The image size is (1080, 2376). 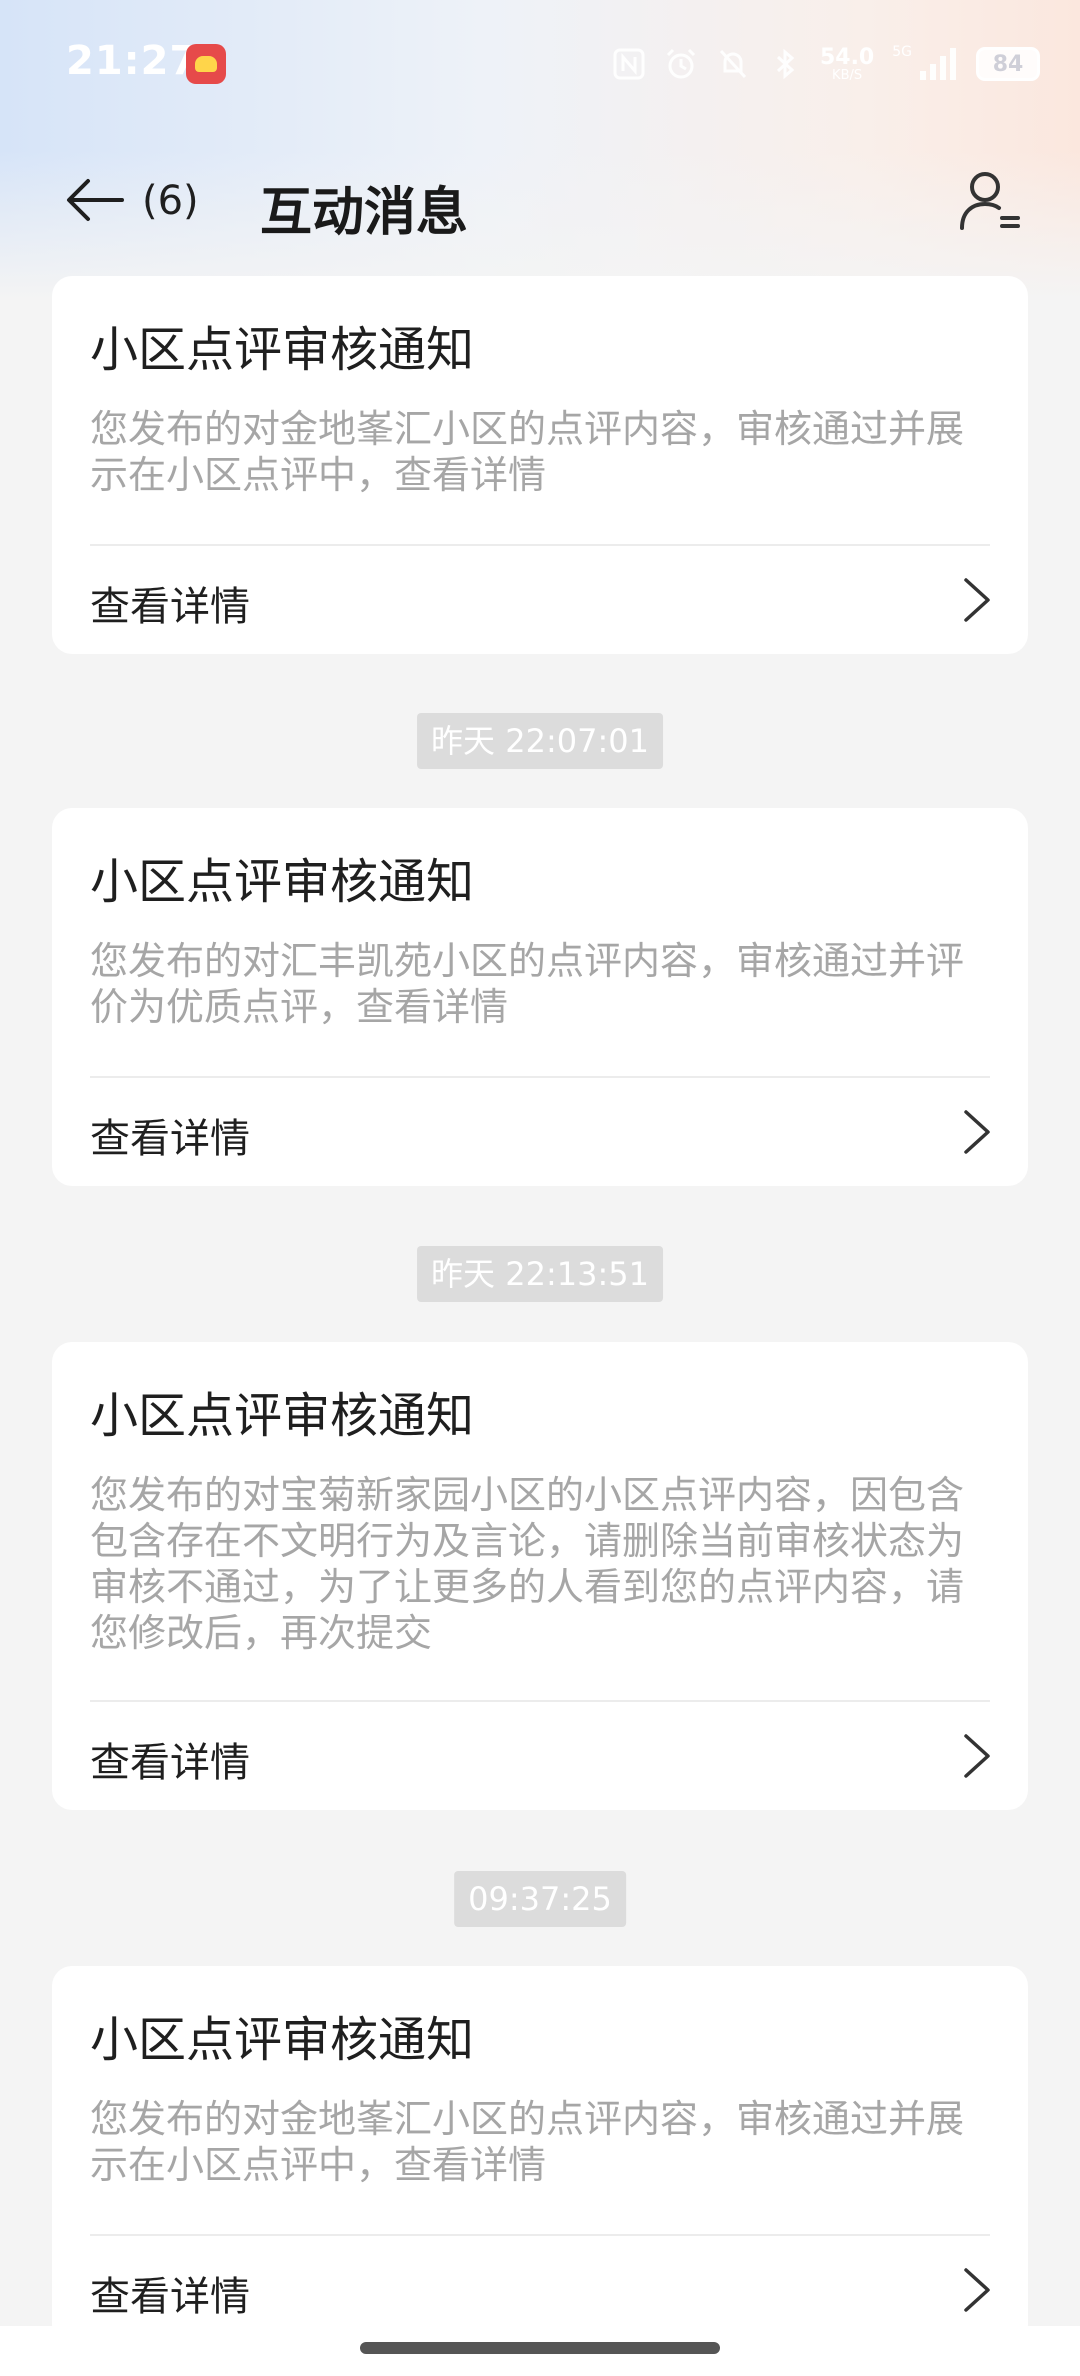 I want to click on battery-icon: 84, so click(x=1008, y=64).